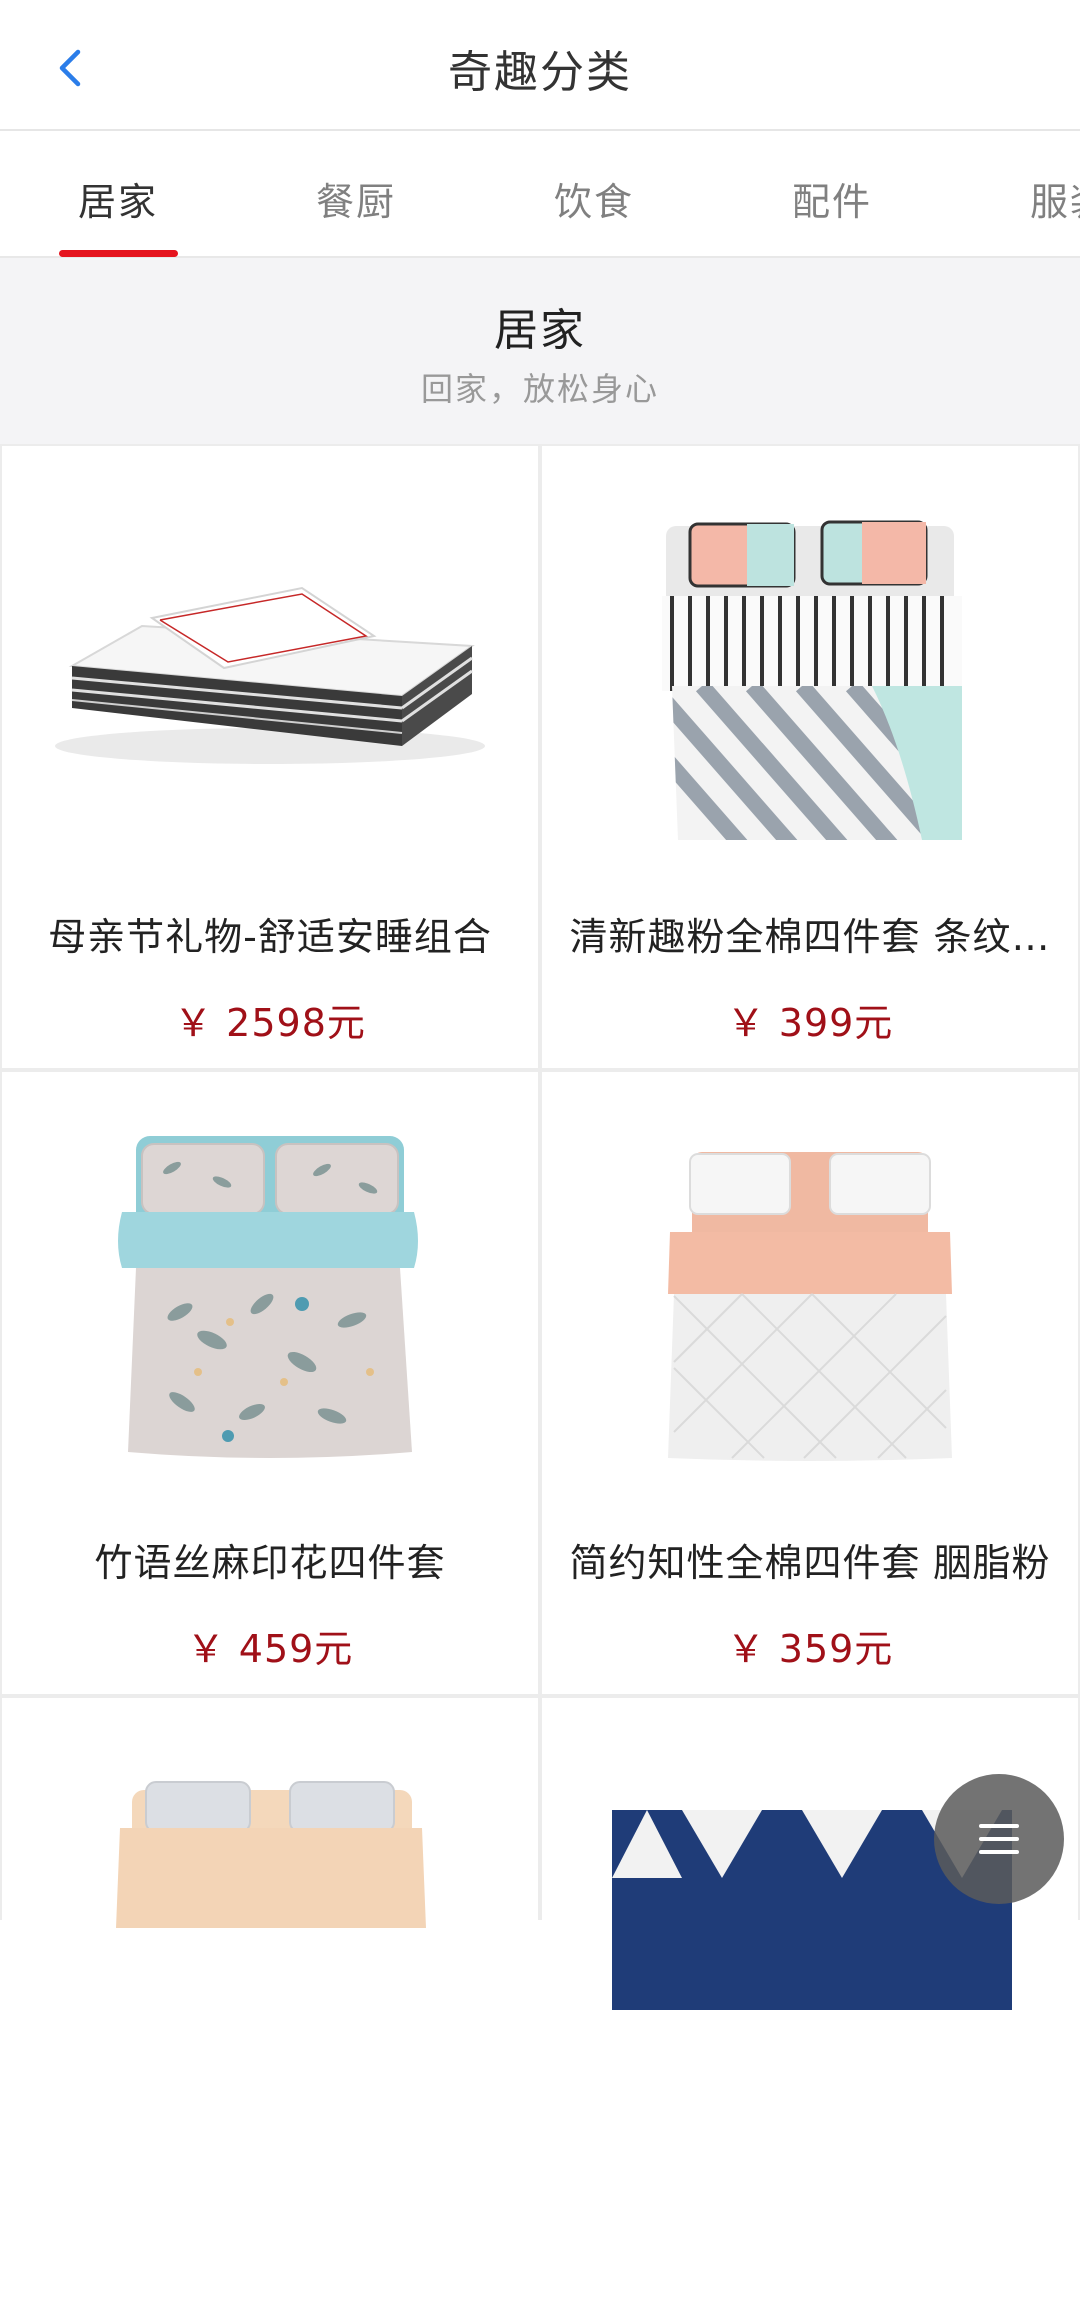 This screenshot has height=2320, width=1080. I want to click on tab-accessories: 配件, so click(832, 198).